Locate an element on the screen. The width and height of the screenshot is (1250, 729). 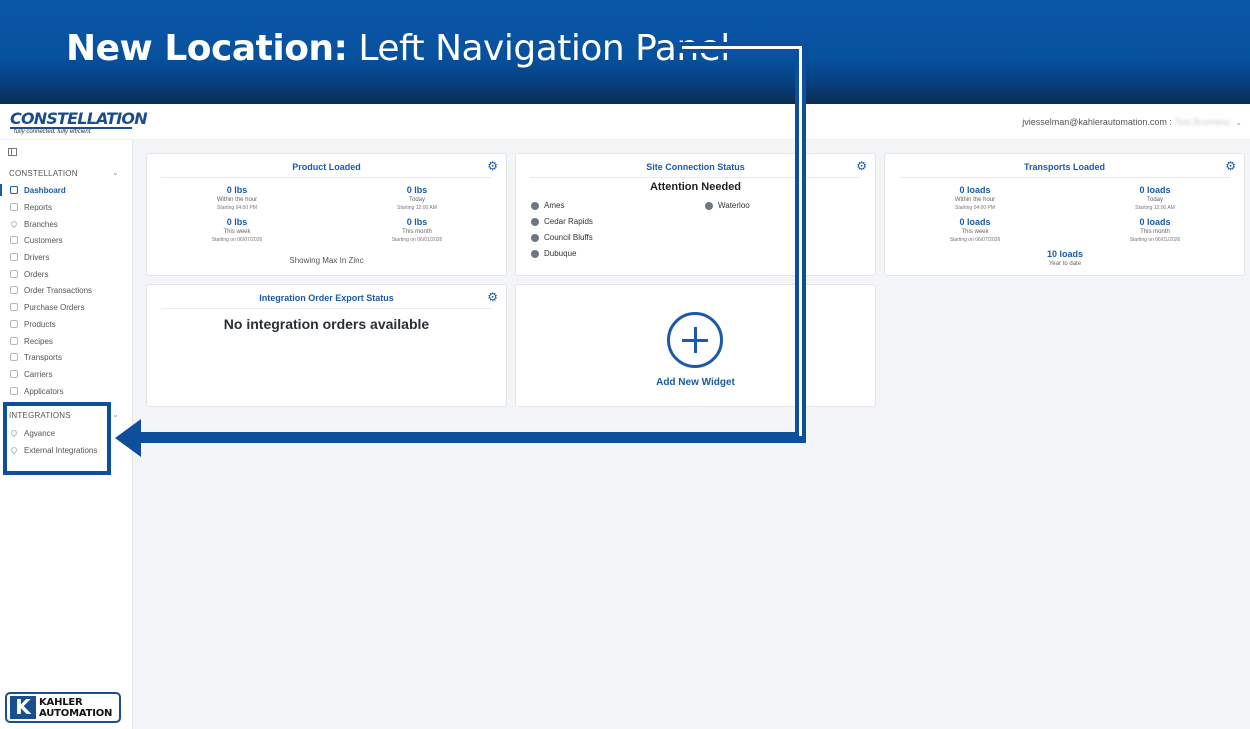
plus-circle-icon is located at coordinates (695, 340).